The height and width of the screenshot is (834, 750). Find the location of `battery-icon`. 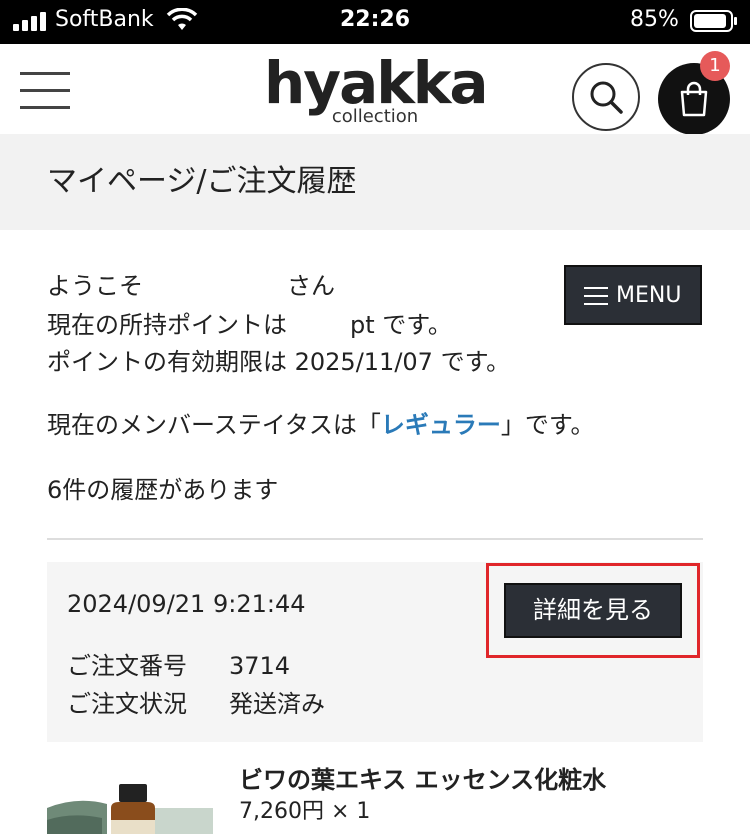

battery-icon is located at coordinates (713, 21).